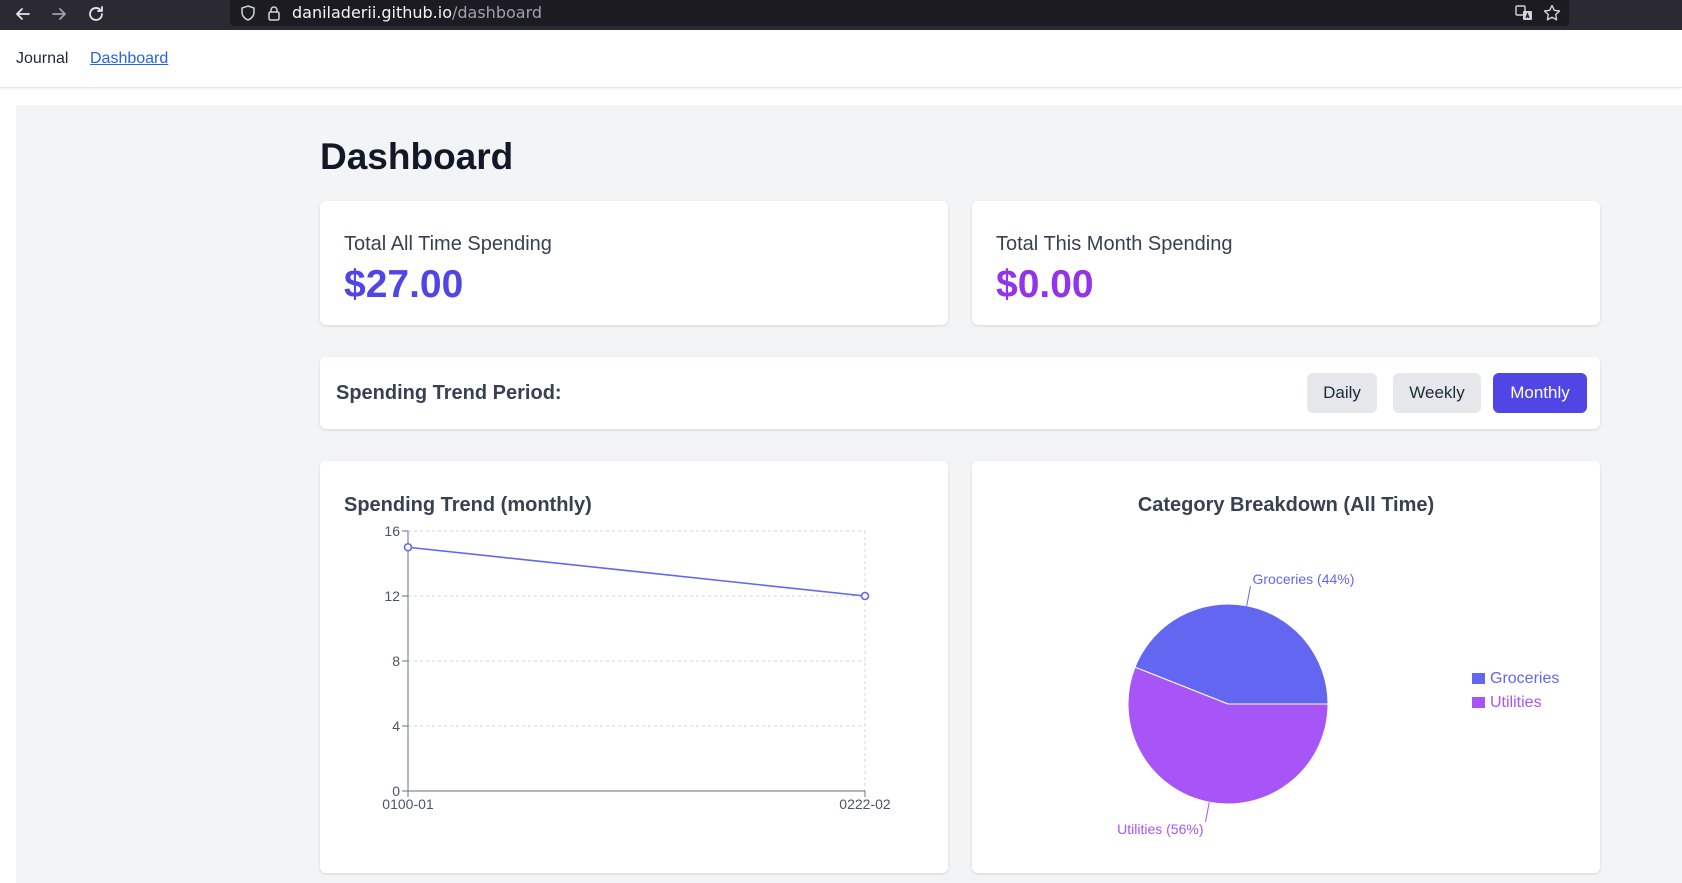 Image resolution: width=1682 pixels, height=883 pixels. What do you see at coordinates (408, 804) in the screenshot?
I see `x-tick-label: 0100-01` at bounding box center [408, 804].